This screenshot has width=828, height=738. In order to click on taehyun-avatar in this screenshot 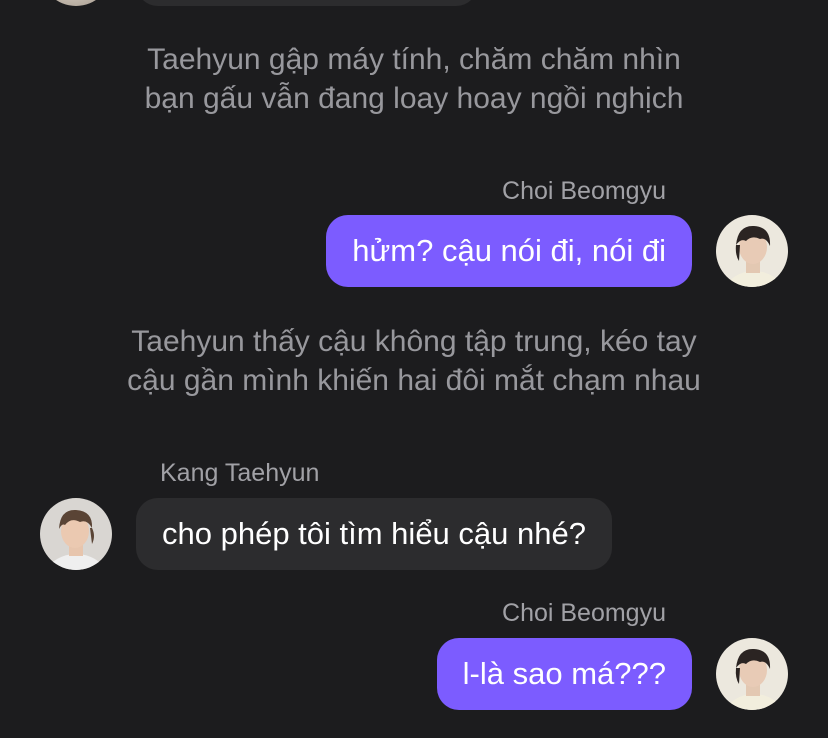, I will do `click(76, 534)`.